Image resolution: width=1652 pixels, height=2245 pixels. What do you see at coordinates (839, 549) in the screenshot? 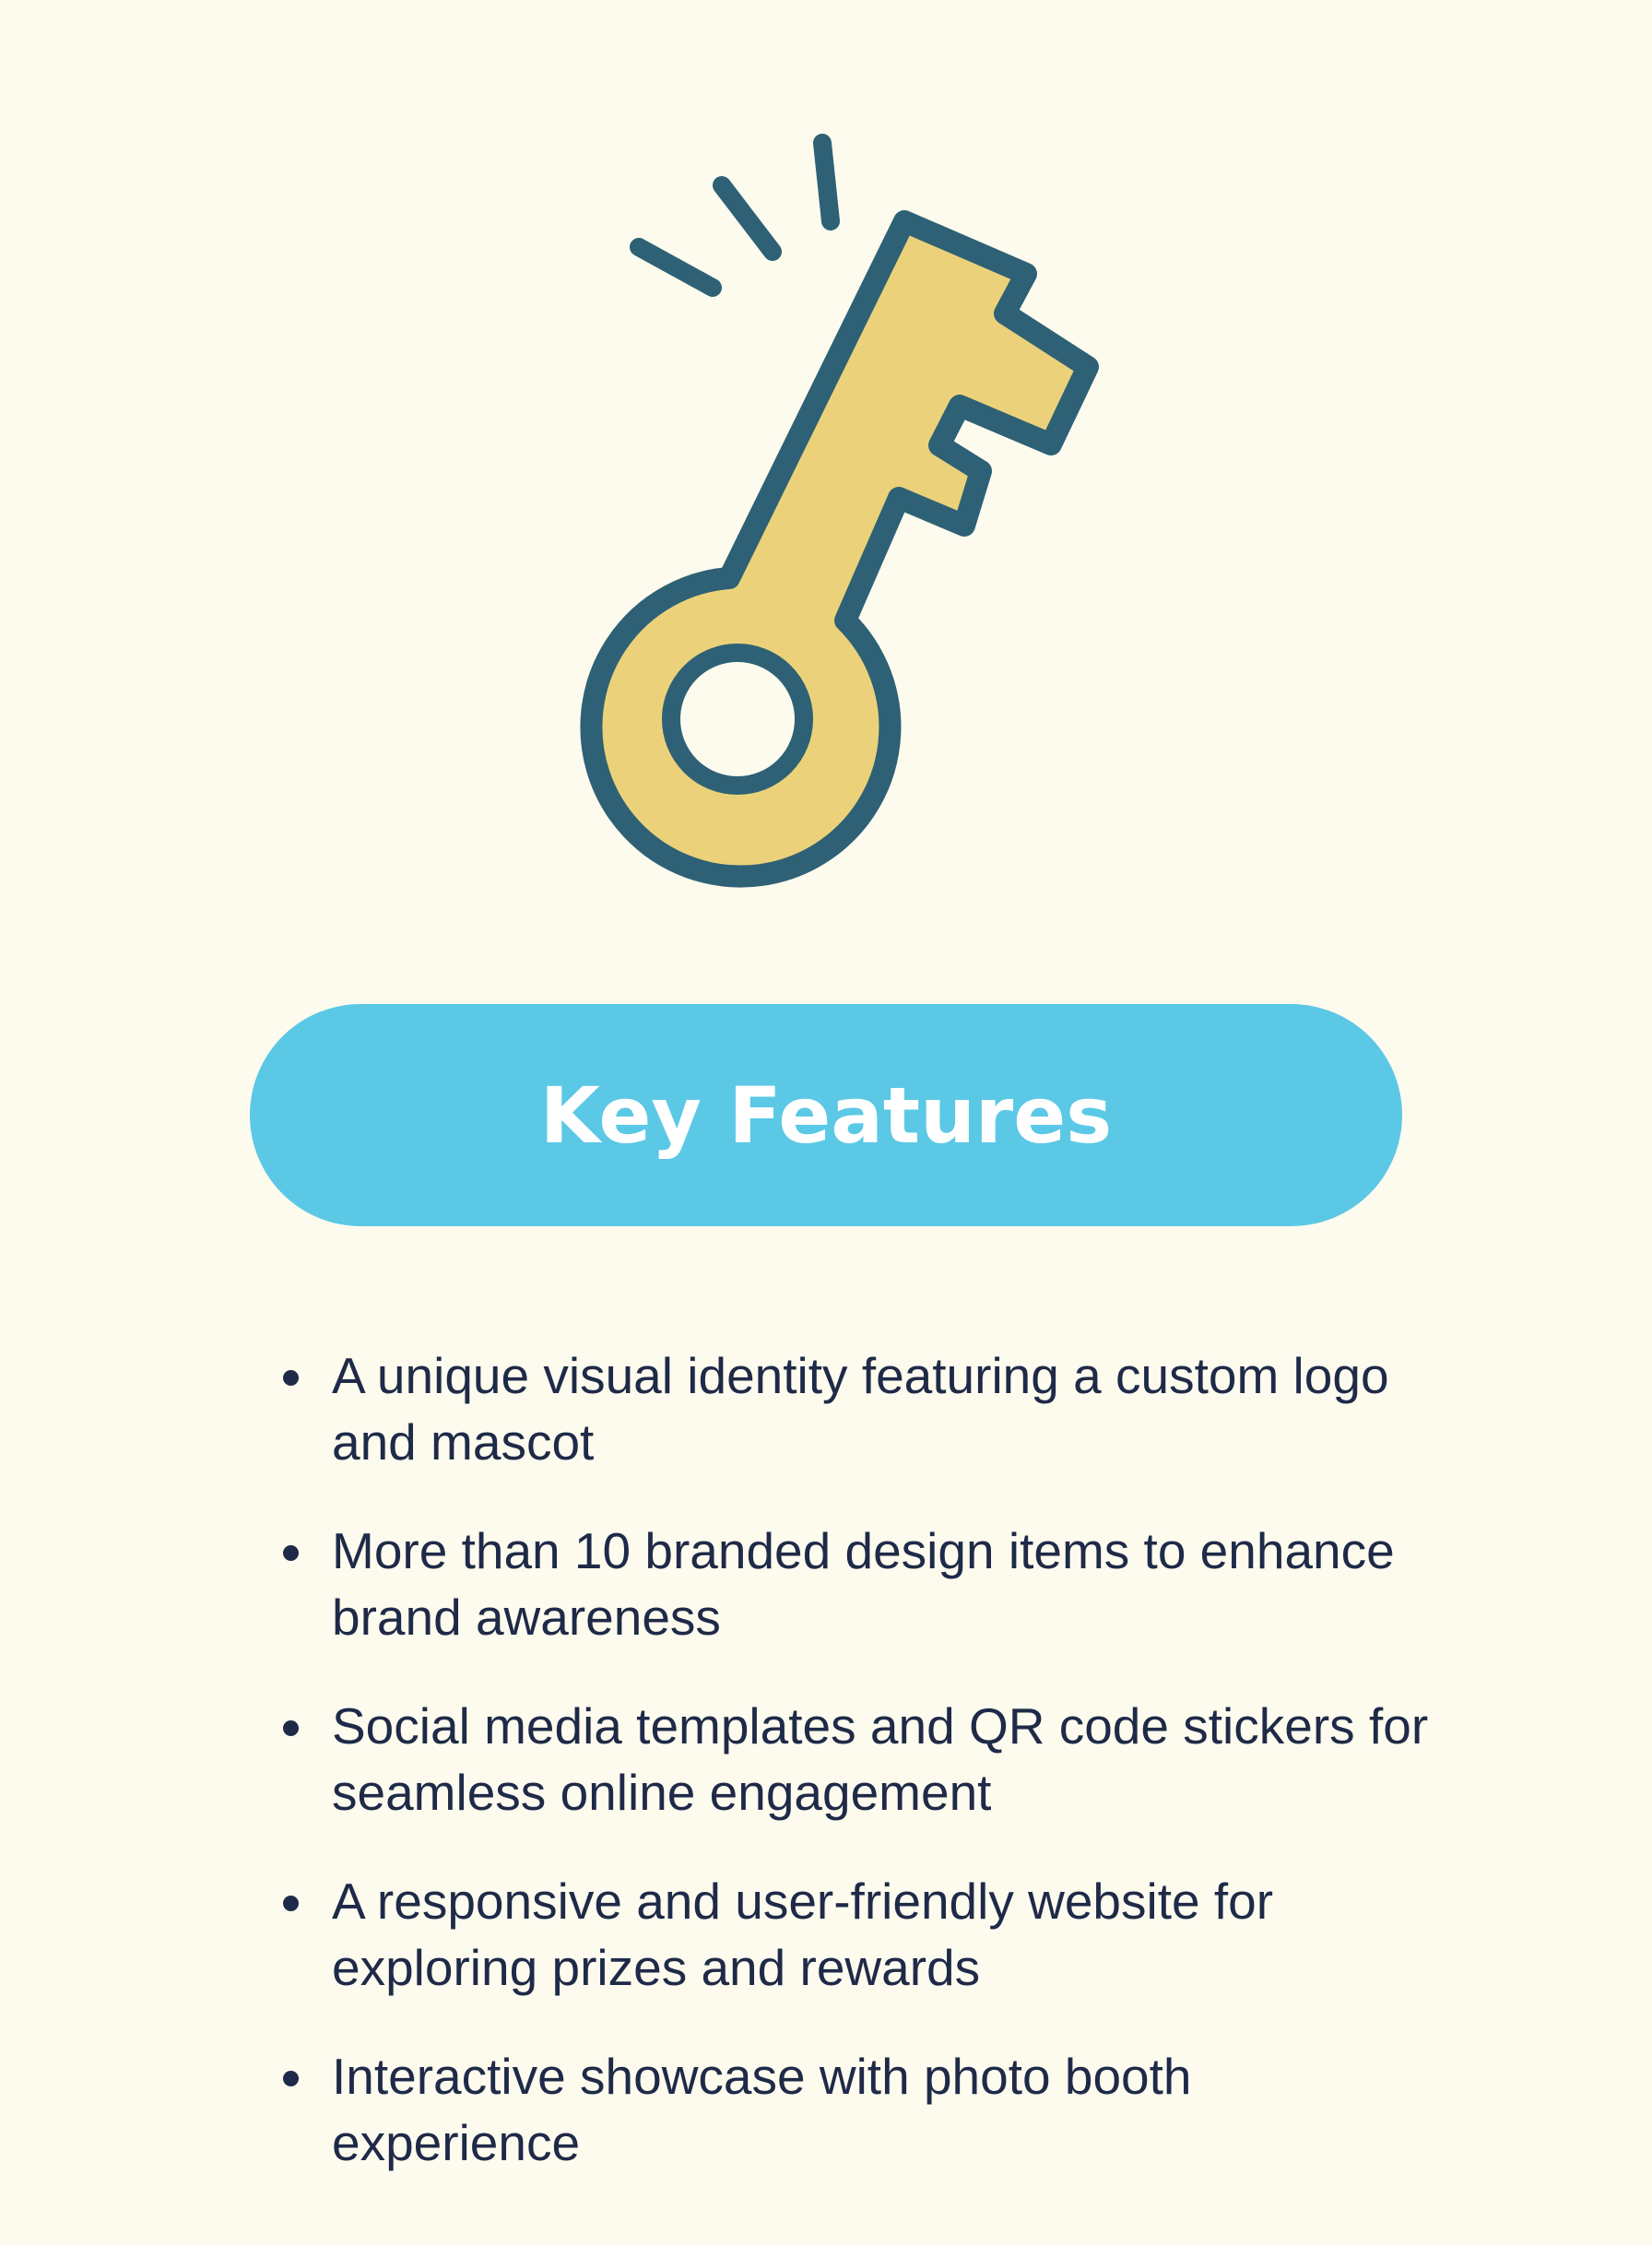
I see `key-body` at bounding box center [839, 549].